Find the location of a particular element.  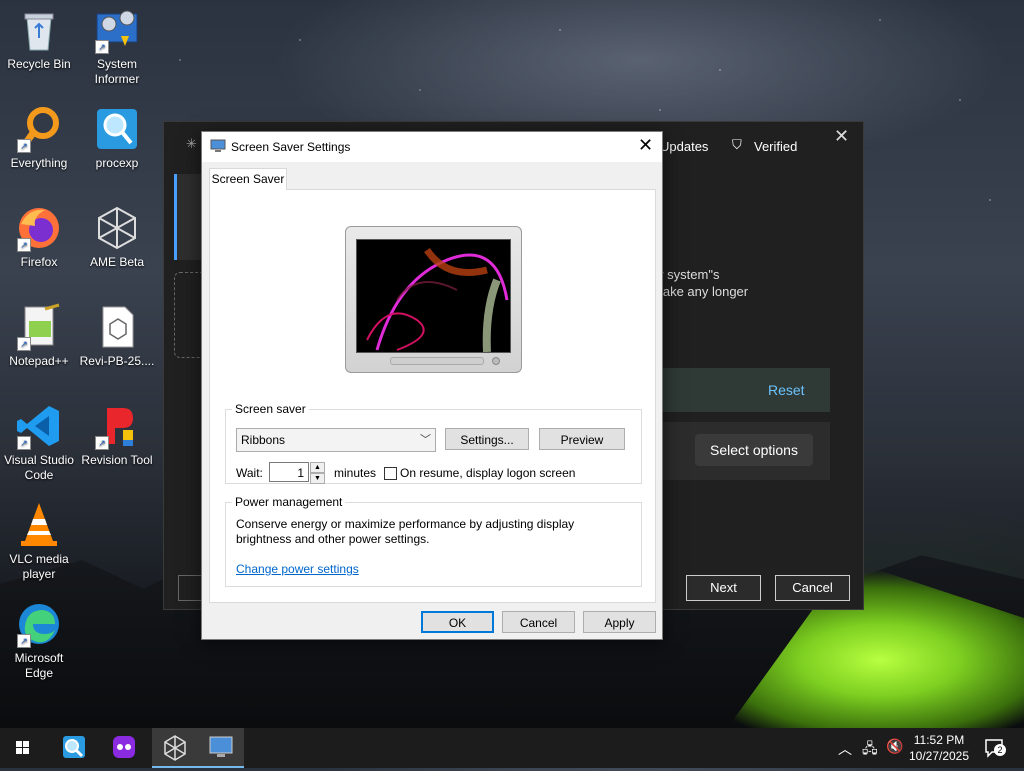

desktop-icon-vscode: ↗ Visual Studio Code is located at coordinates (39, 442).